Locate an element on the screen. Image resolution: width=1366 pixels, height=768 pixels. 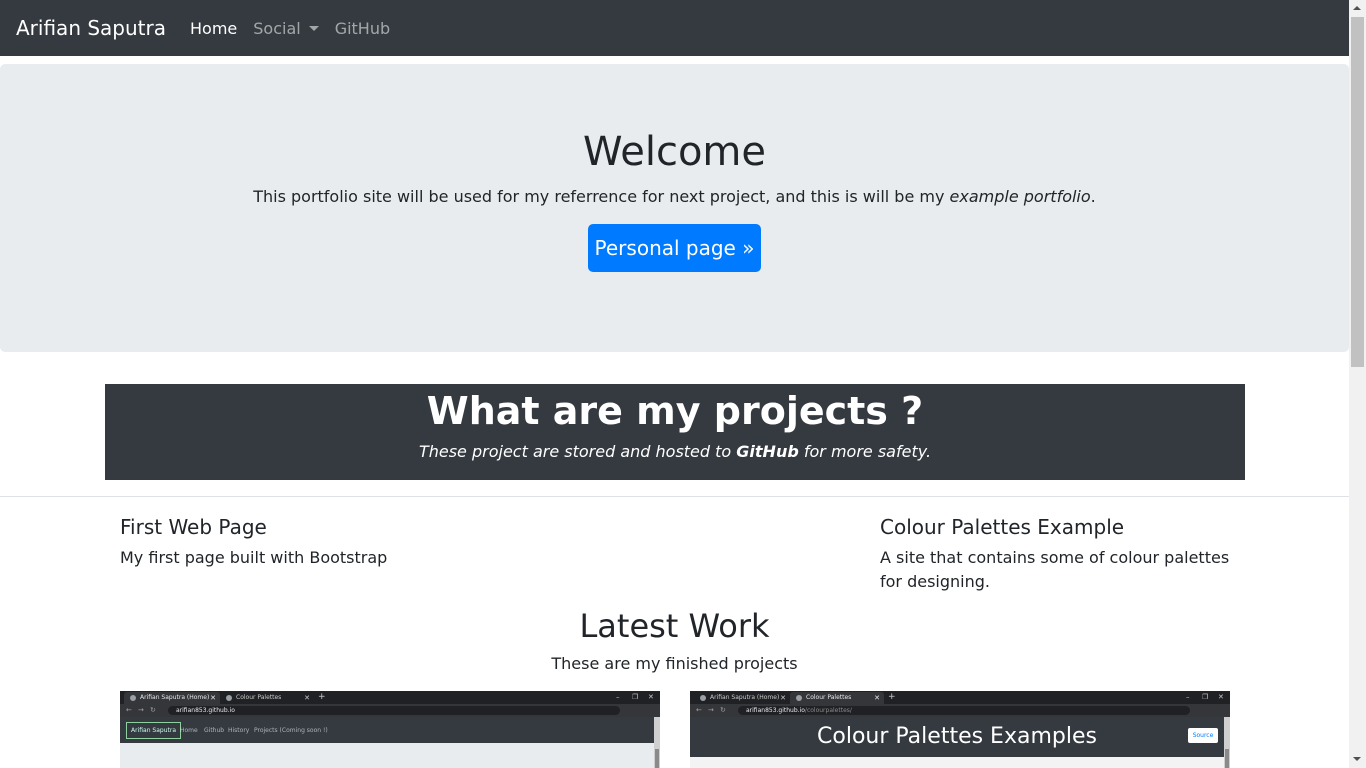
nav-social-dropdown: Social is located at coordinates (286, 28).